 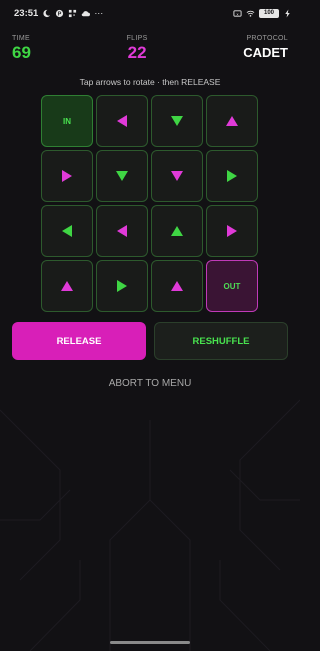 I want to click on protocol-value: CADET, so click(x=265, y=52).